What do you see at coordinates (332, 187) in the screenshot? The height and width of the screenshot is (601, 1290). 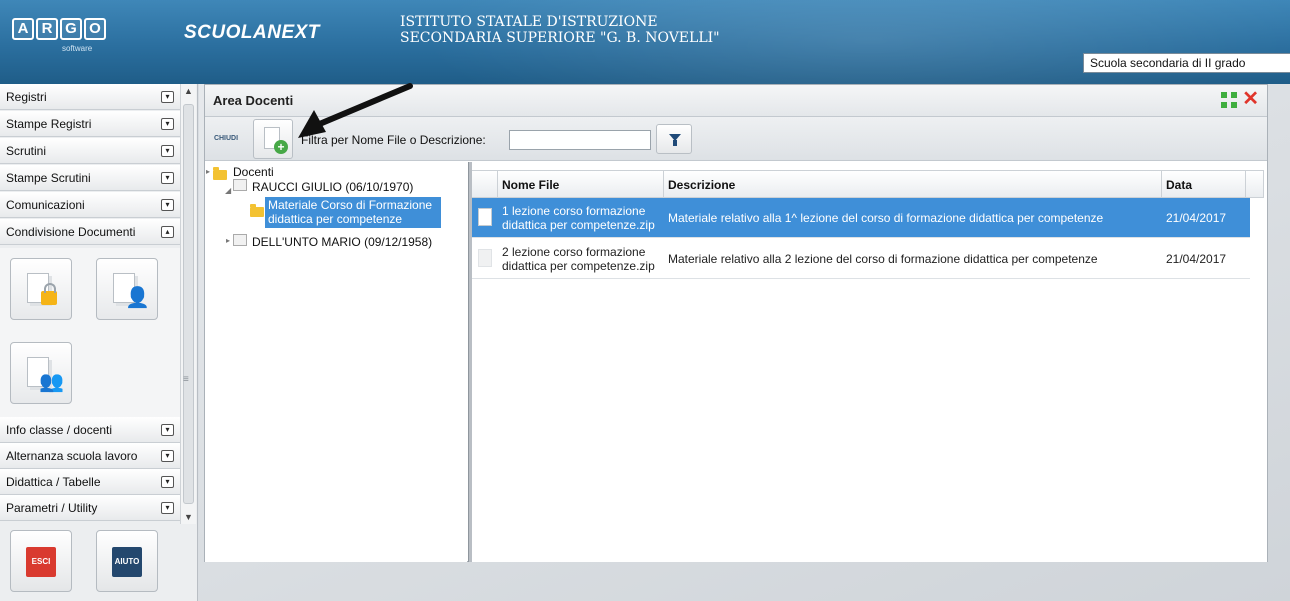 I see `tree-node-raucci-giulio: RAUCCI GIULIO (06/10/1970)` at bounding box center [332, 187].